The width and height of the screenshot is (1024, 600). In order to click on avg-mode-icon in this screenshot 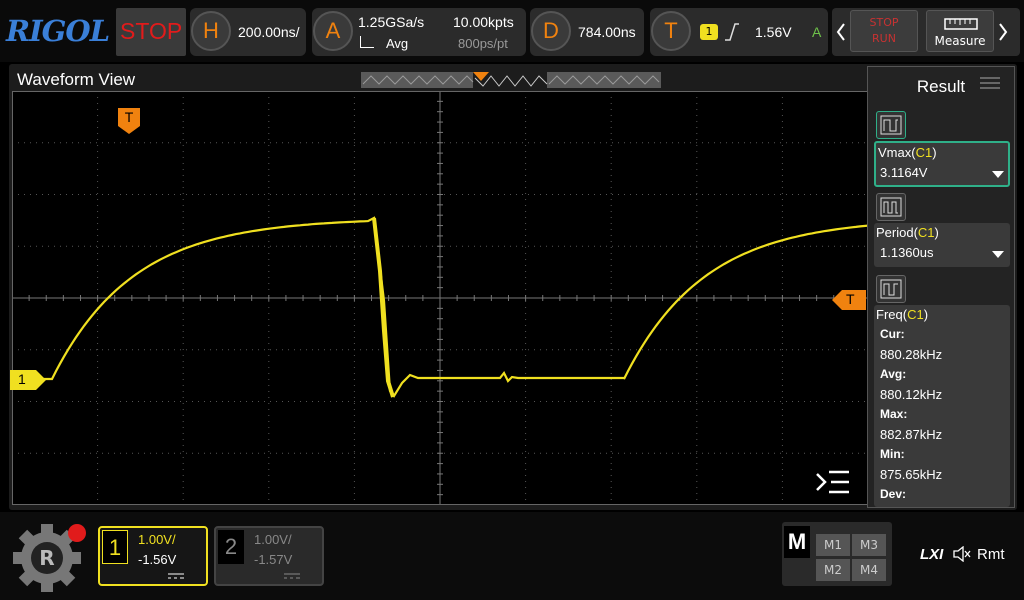, I will do `click(367, 42)`.